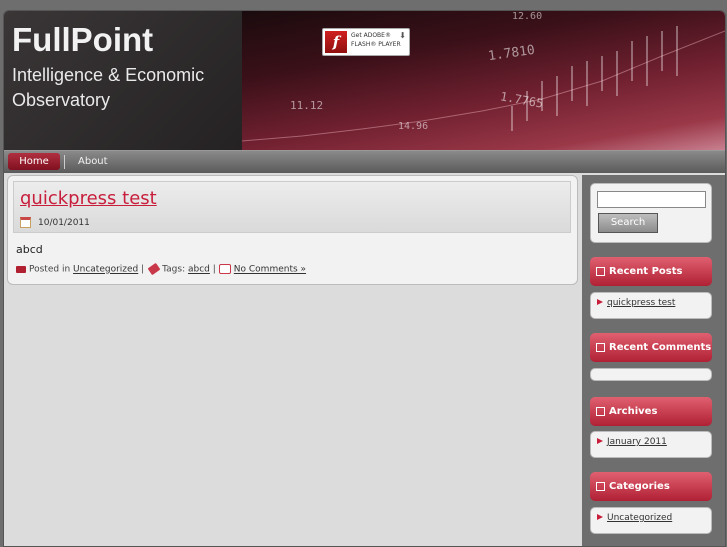 Image resolution: width=727 pixels, height=547 pixels. I want to click on search-widget: Search, so click(651, 213).